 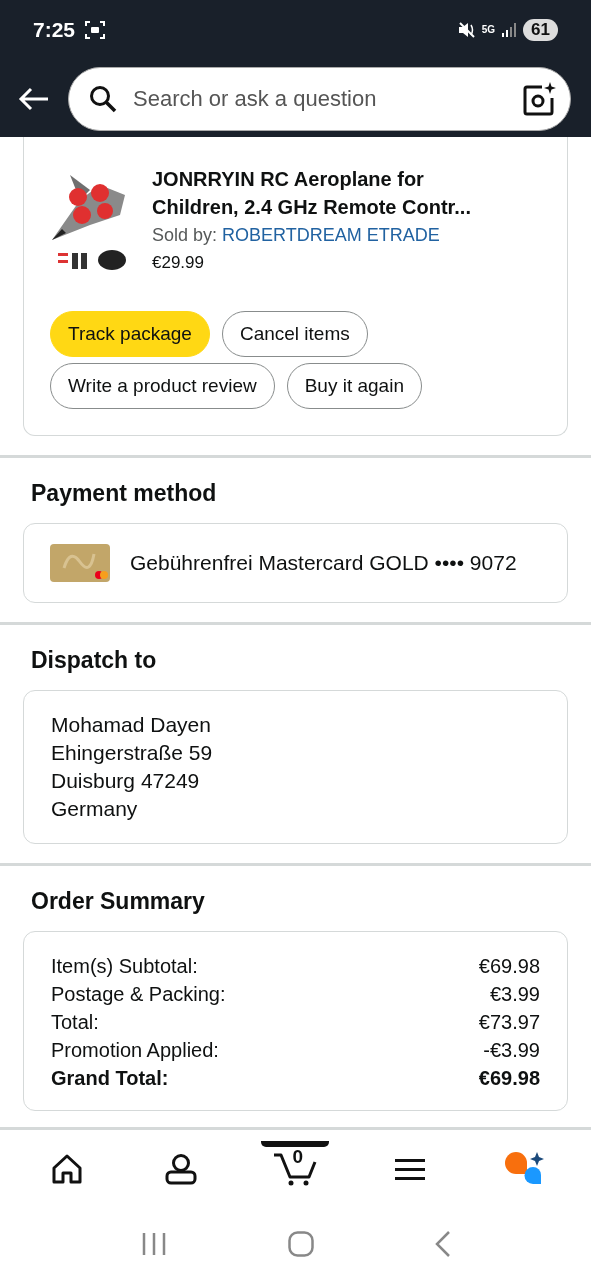 What do you see at coordinates (67, 1169) in the screenshot?
I see `home-icon` at bounding box center [67, 1169].